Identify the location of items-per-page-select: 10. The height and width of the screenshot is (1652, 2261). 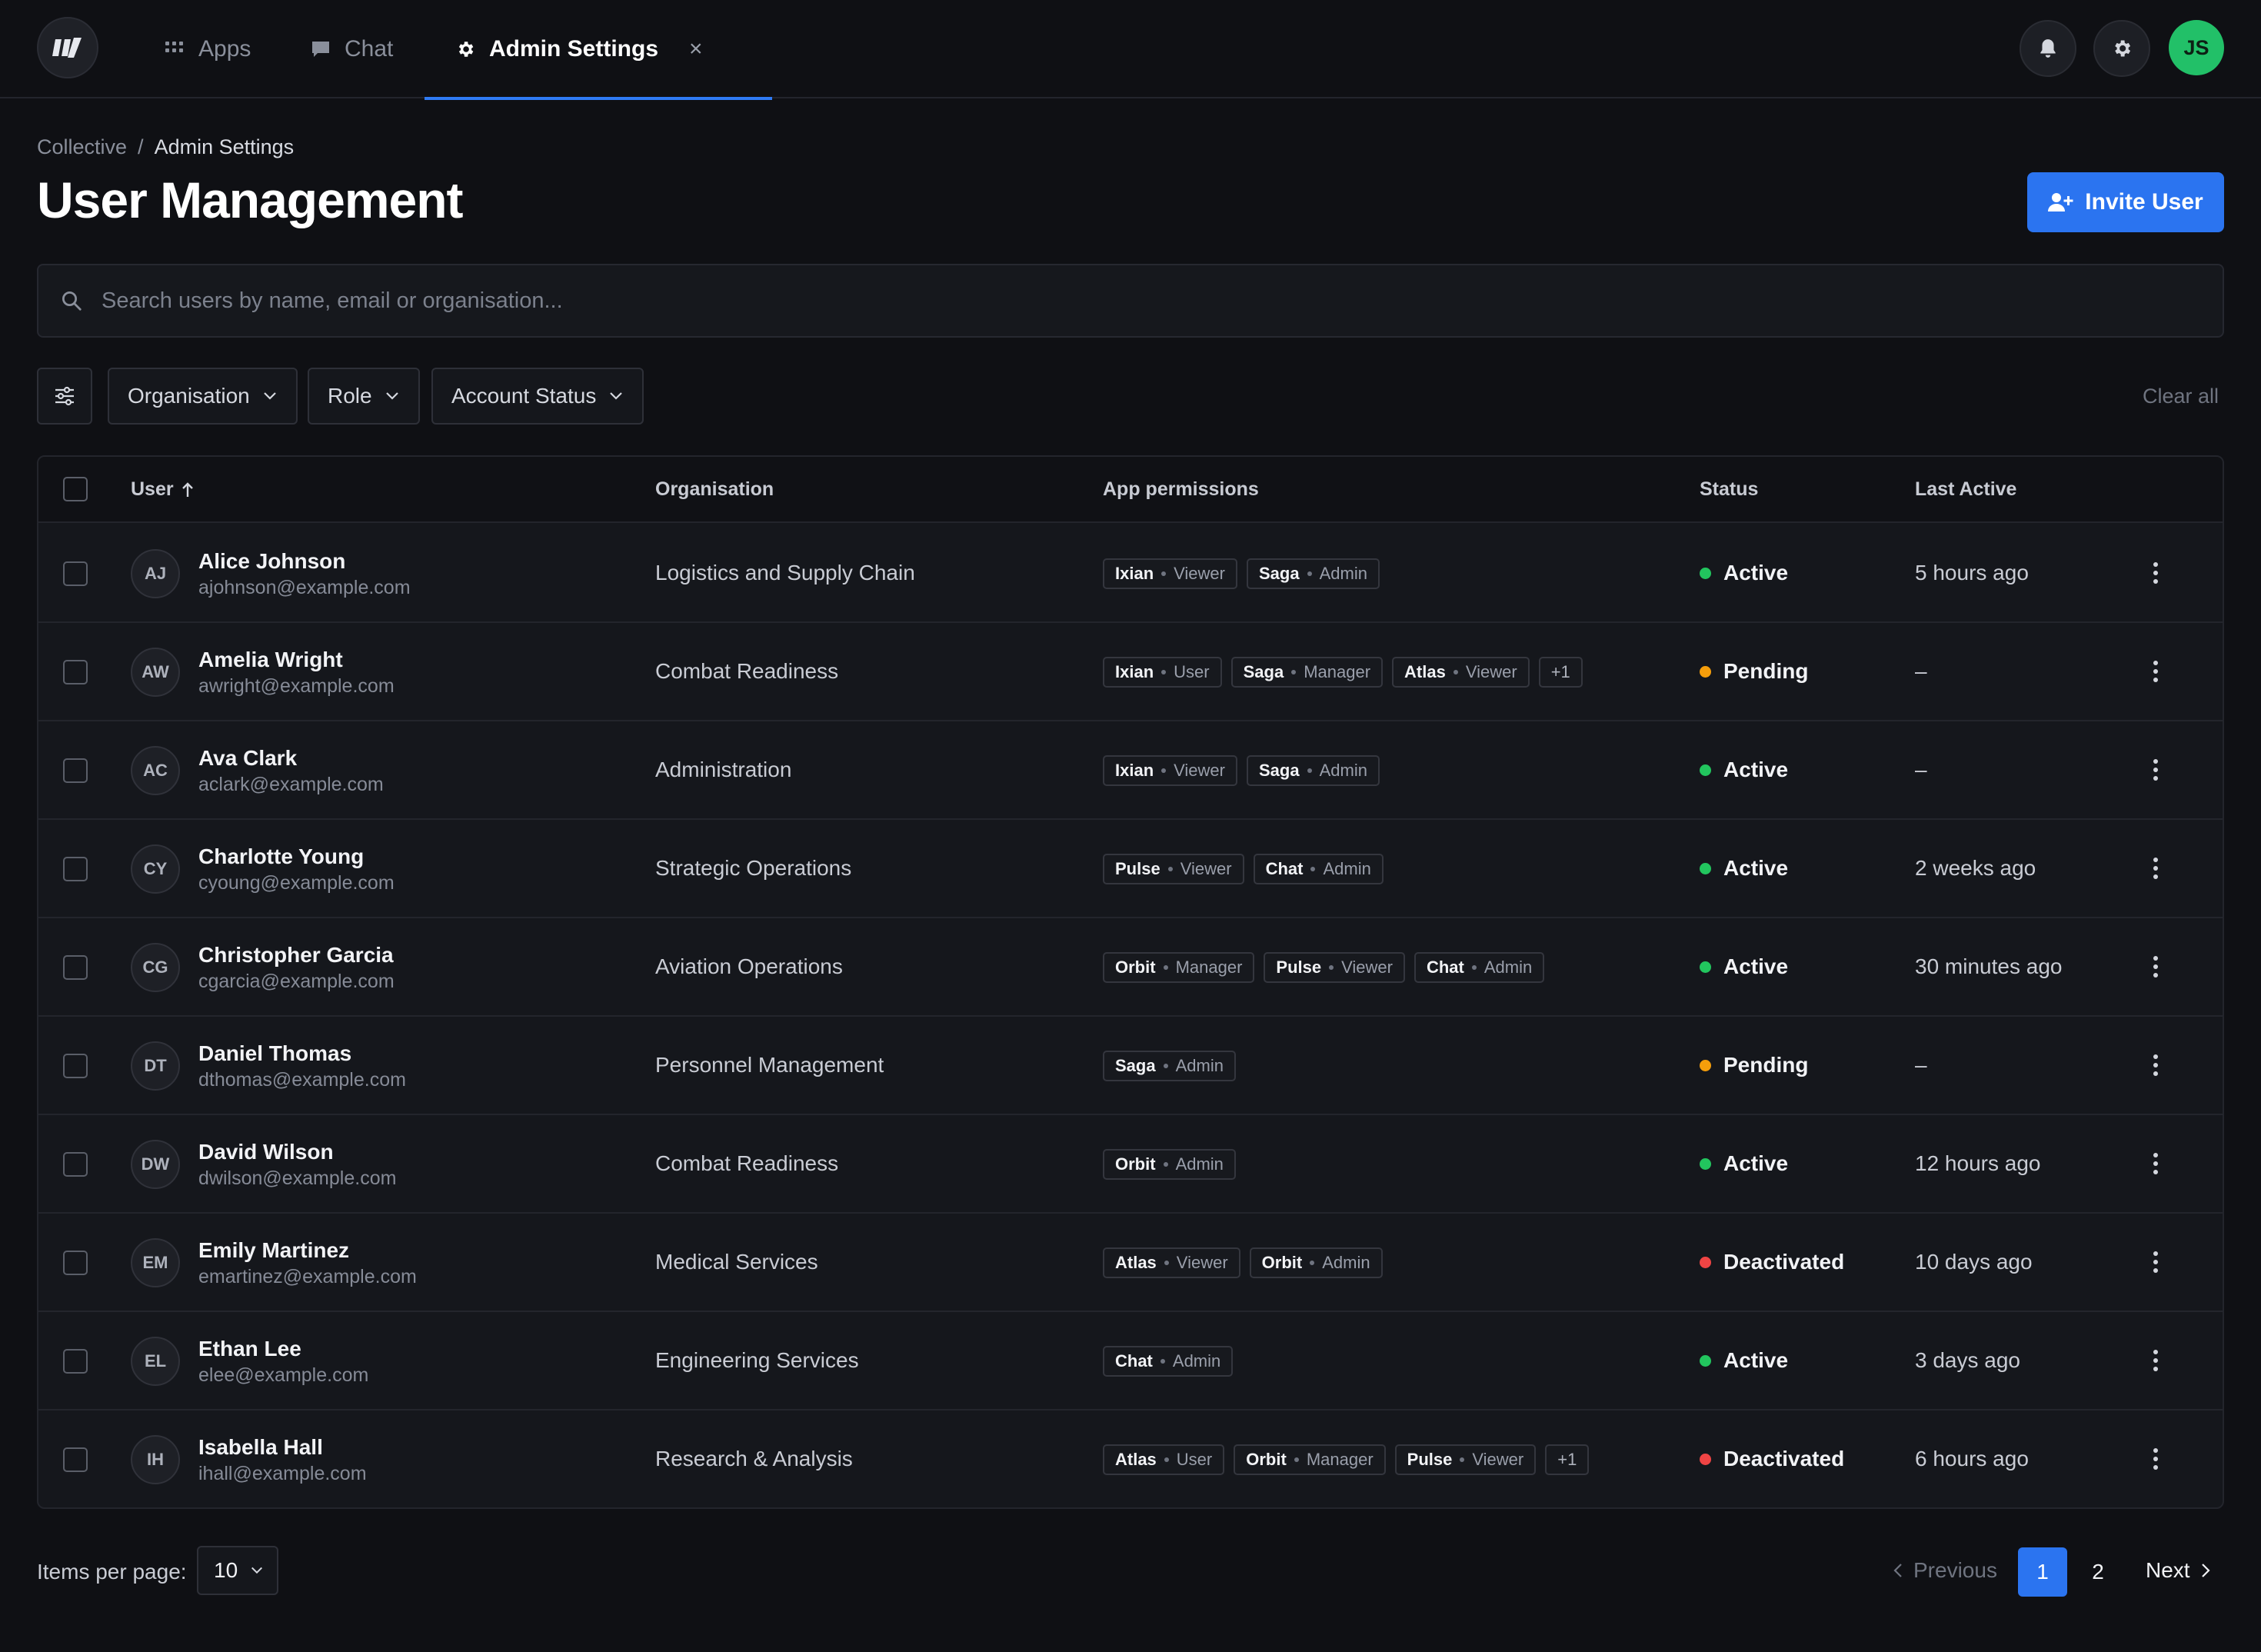
(237, 1571).